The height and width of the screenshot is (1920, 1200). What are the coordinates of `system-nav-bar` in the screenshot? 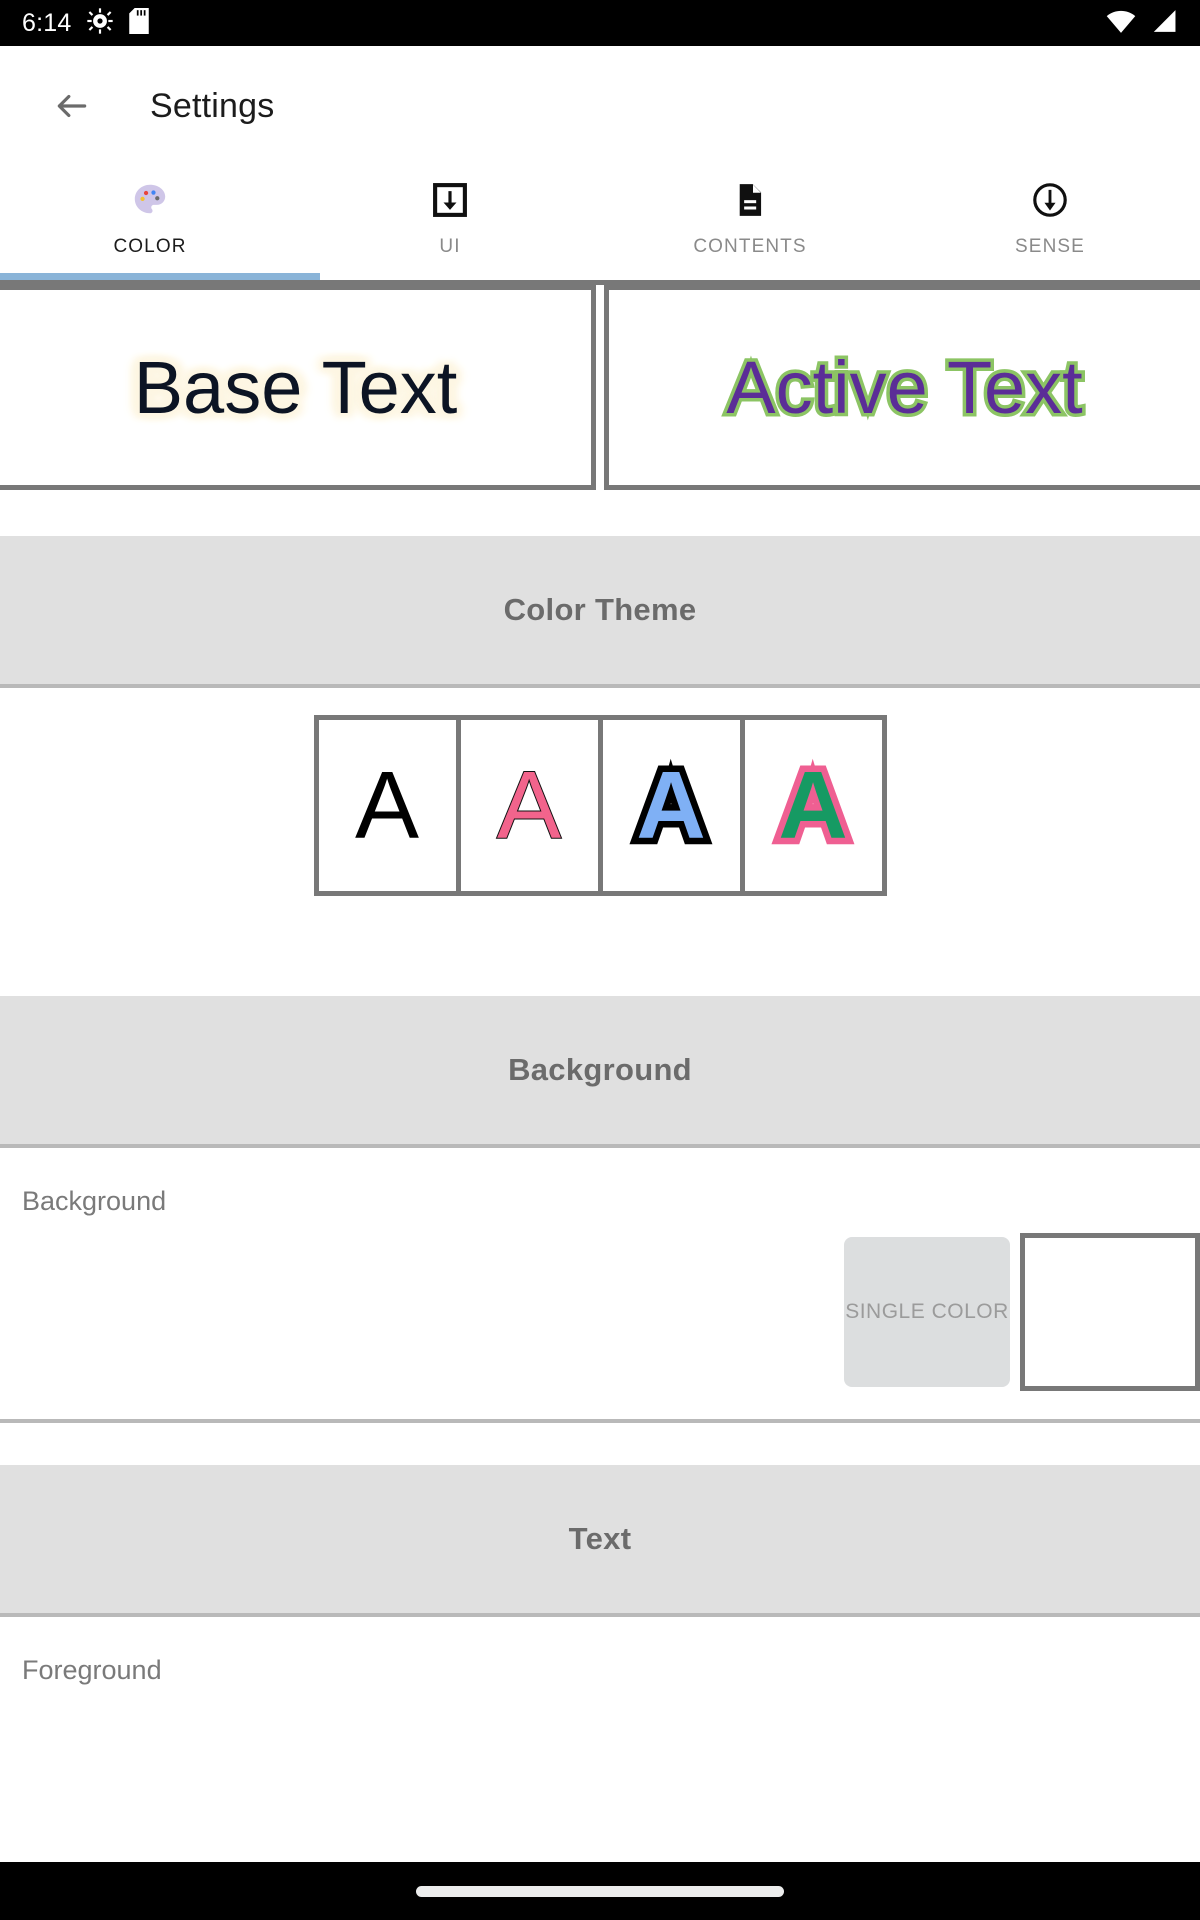 It's located at (600, 1891).